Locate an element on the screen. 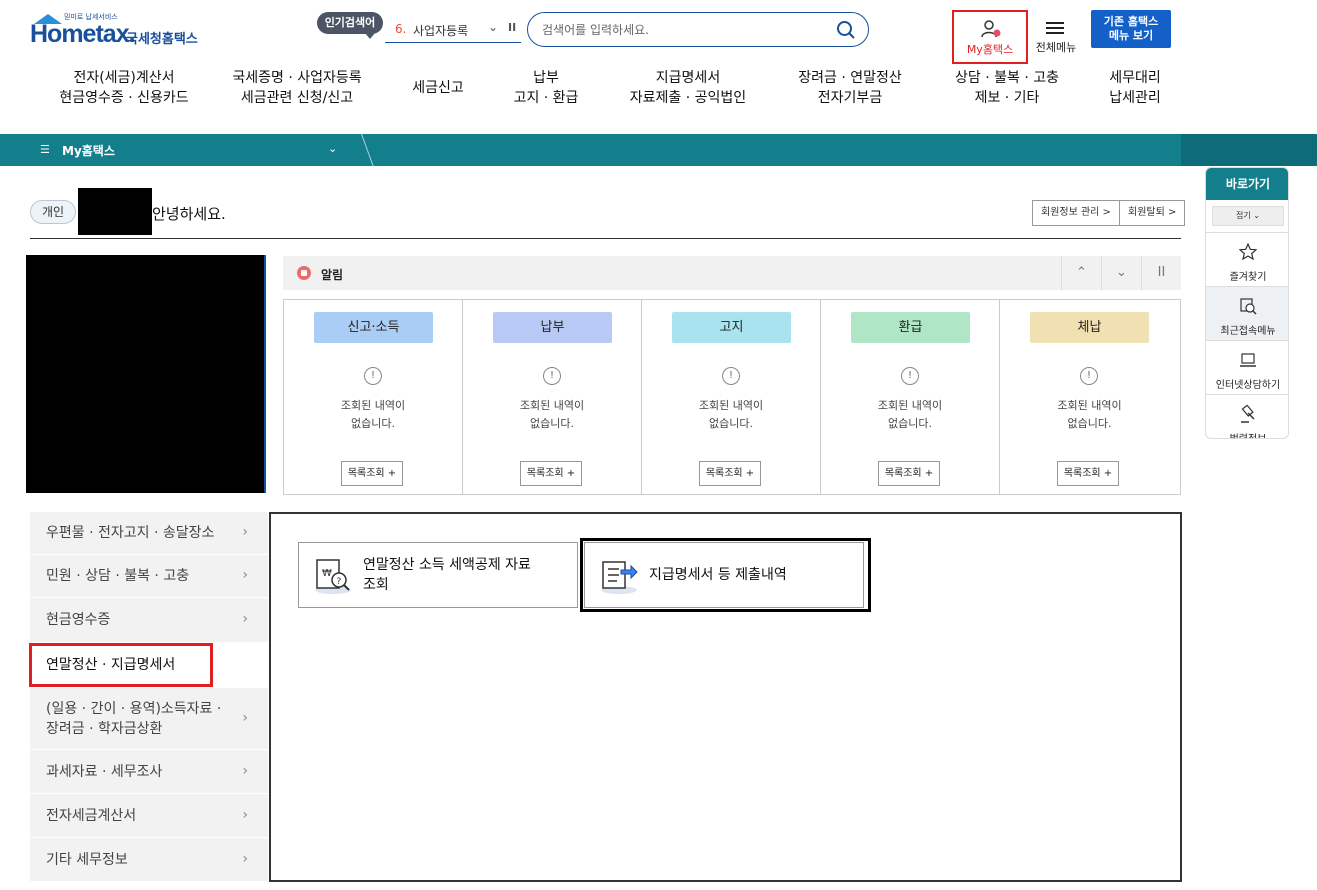 This screenshot has width=1317, height=890. status-title: 고지 is located at coordinates (731, 327).